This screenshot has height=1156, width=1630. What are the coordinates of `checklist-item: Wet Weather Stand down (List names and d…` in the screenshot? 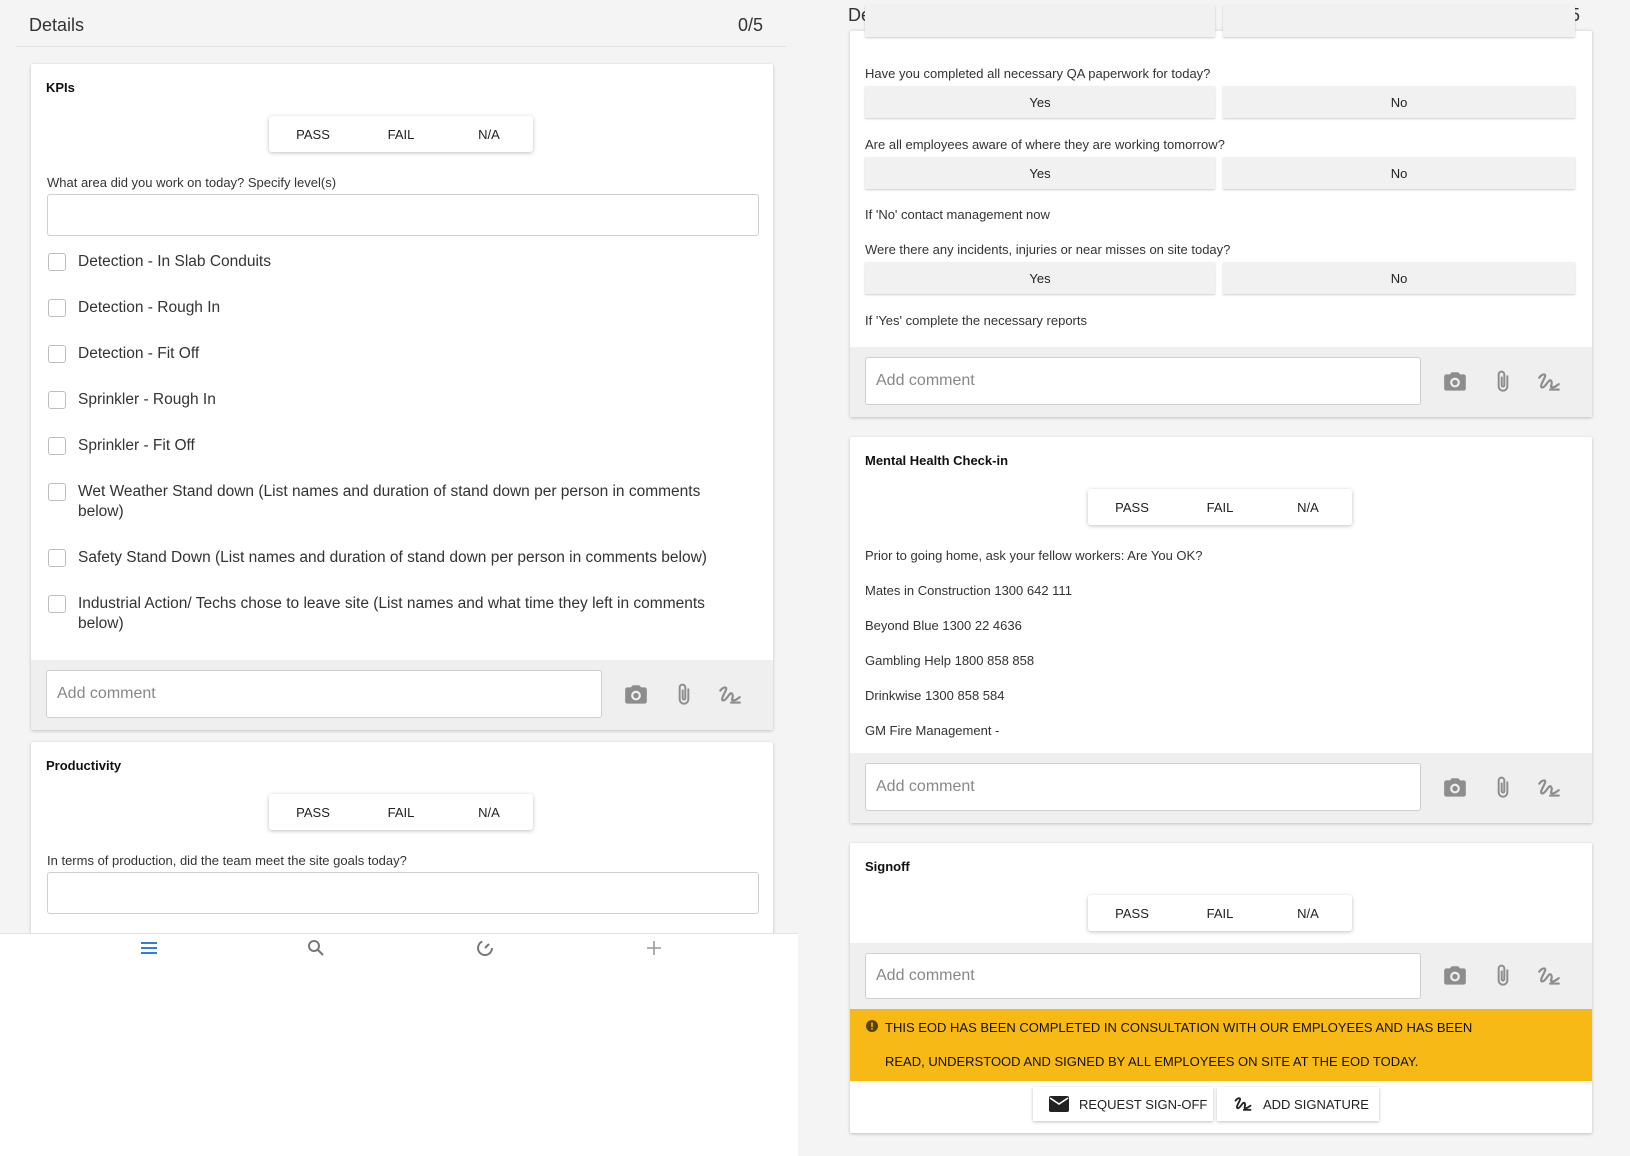 It's located at (393, 502).